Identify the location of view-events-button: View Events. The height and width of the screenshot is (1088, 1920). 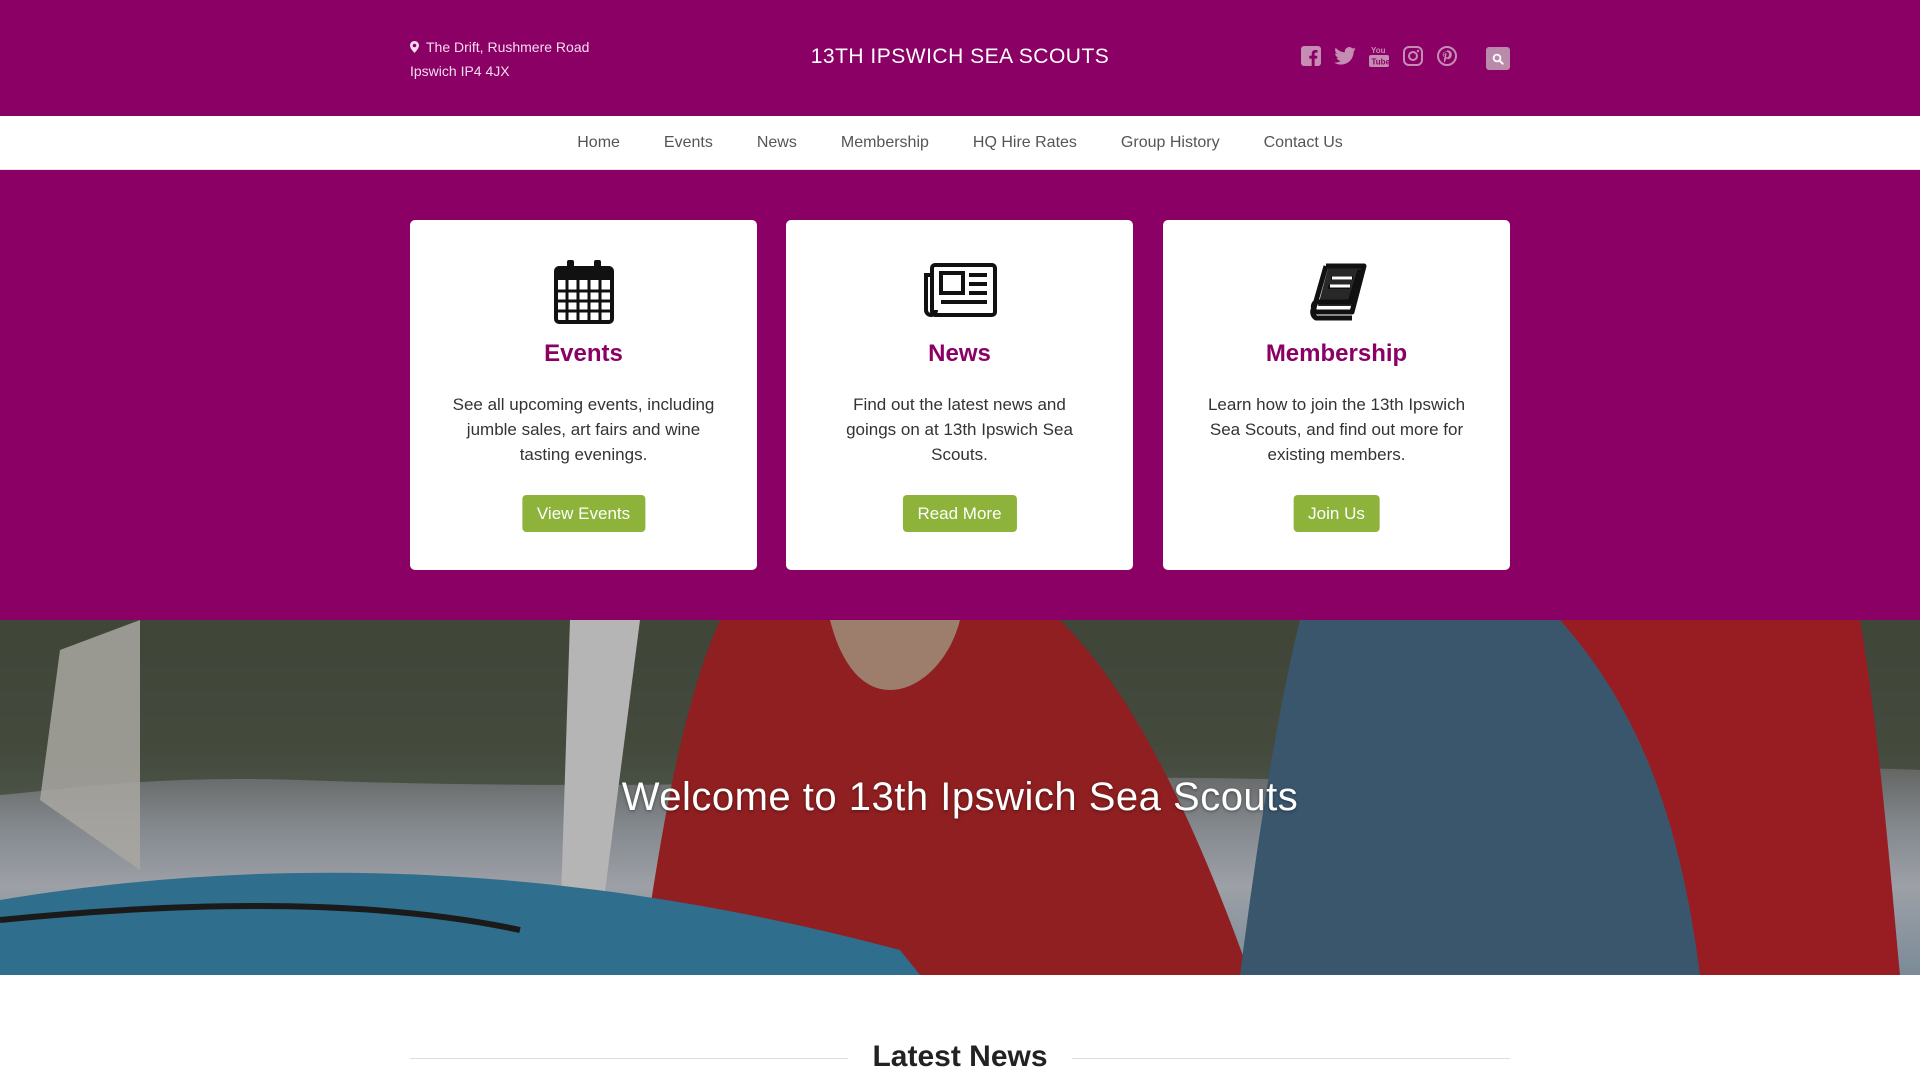
(583, 513).